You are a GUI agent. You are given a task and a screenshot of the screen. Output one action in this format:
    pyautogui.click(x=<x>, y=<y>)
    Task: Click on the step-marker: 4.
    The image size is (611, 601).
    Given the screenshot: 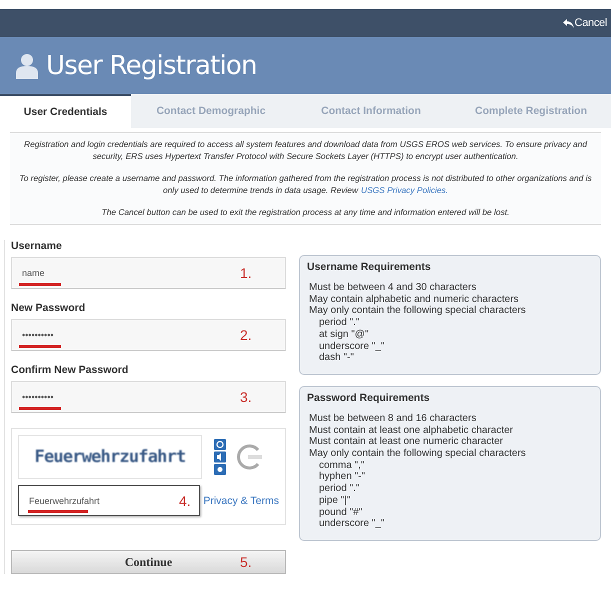 What is the action you would take?
    pyautogui.click(x=185, y=500)
    